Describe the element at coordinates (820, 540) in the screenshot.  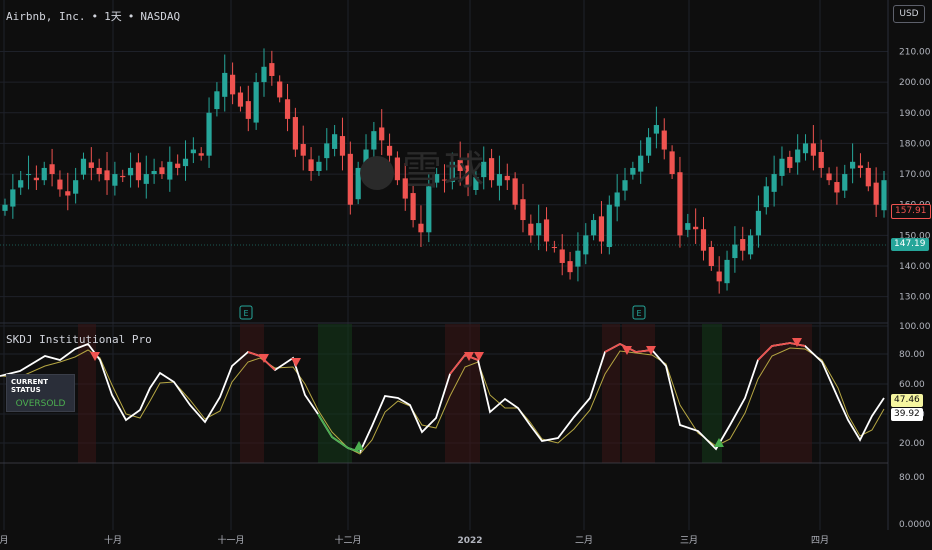
I see `time-tick-label: 四月` at that location.